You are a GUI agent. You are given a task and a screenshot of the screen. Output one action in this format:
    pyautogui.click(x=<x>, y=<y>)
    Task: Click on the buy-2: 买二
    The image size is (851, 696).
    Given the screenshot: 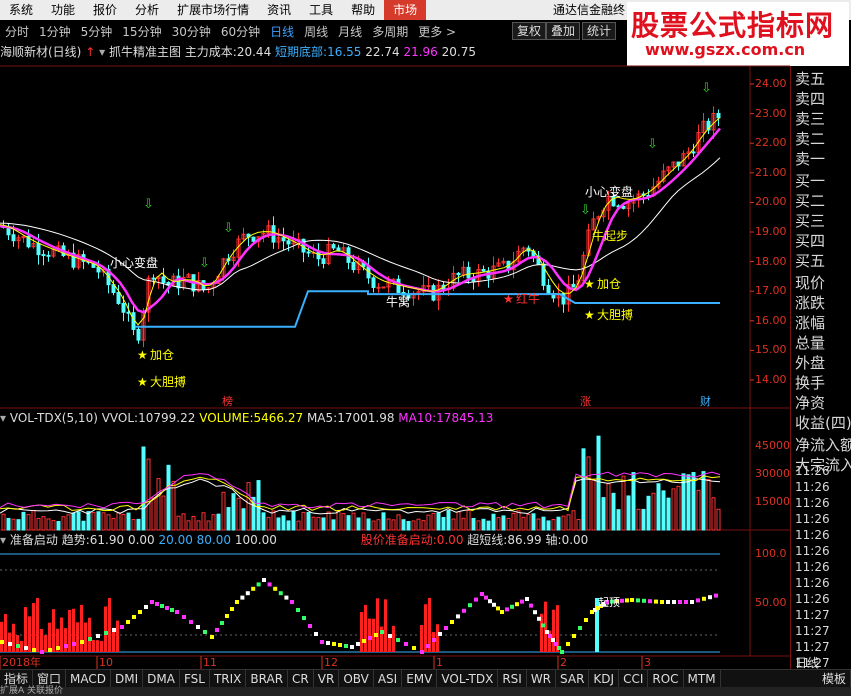 What is the action you would take?
    pyautogui.click(x=810, y=200)
    